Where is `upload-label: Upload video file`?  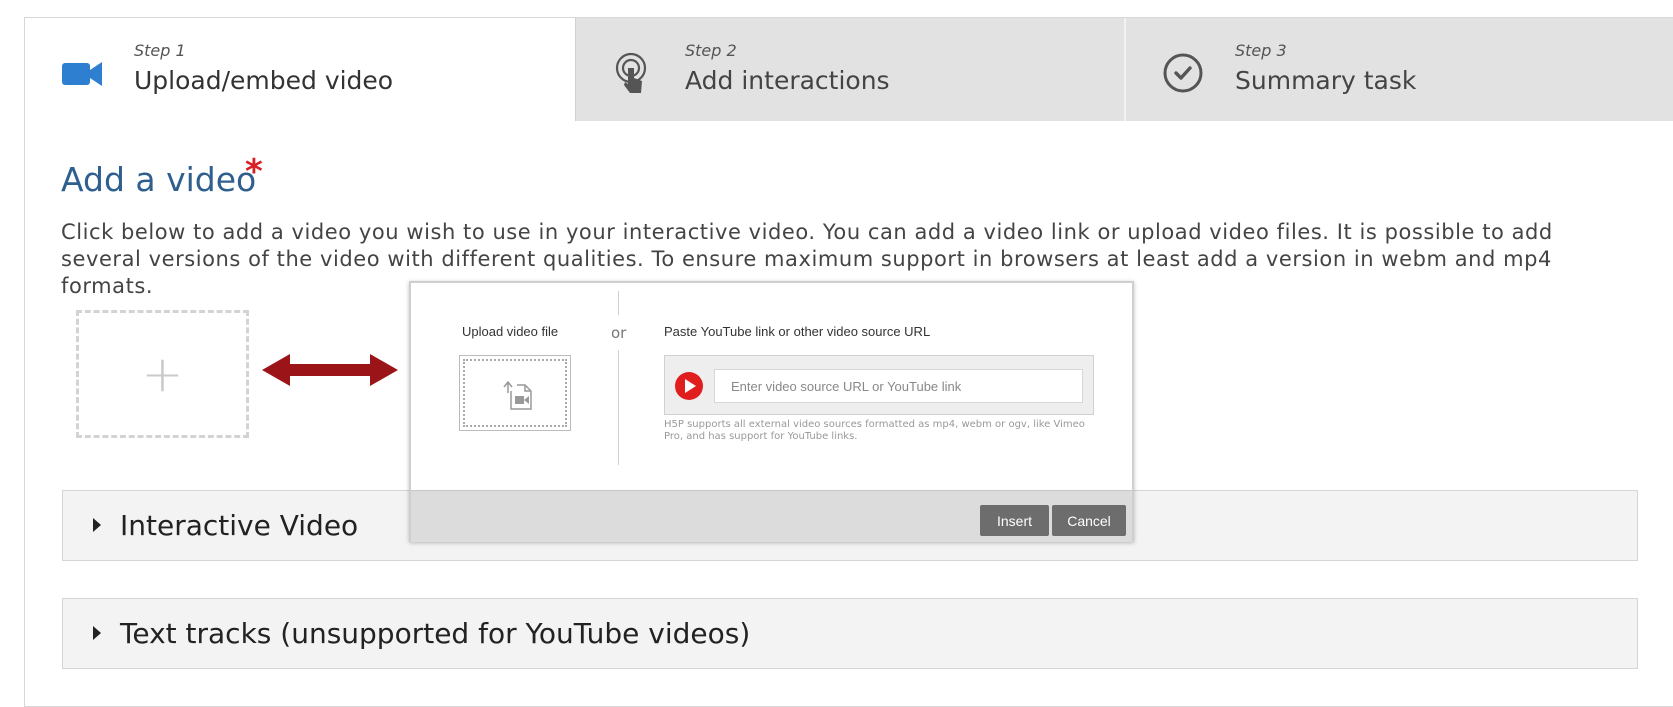
upload-label: Upload video file is located at coordinates (510, 331).